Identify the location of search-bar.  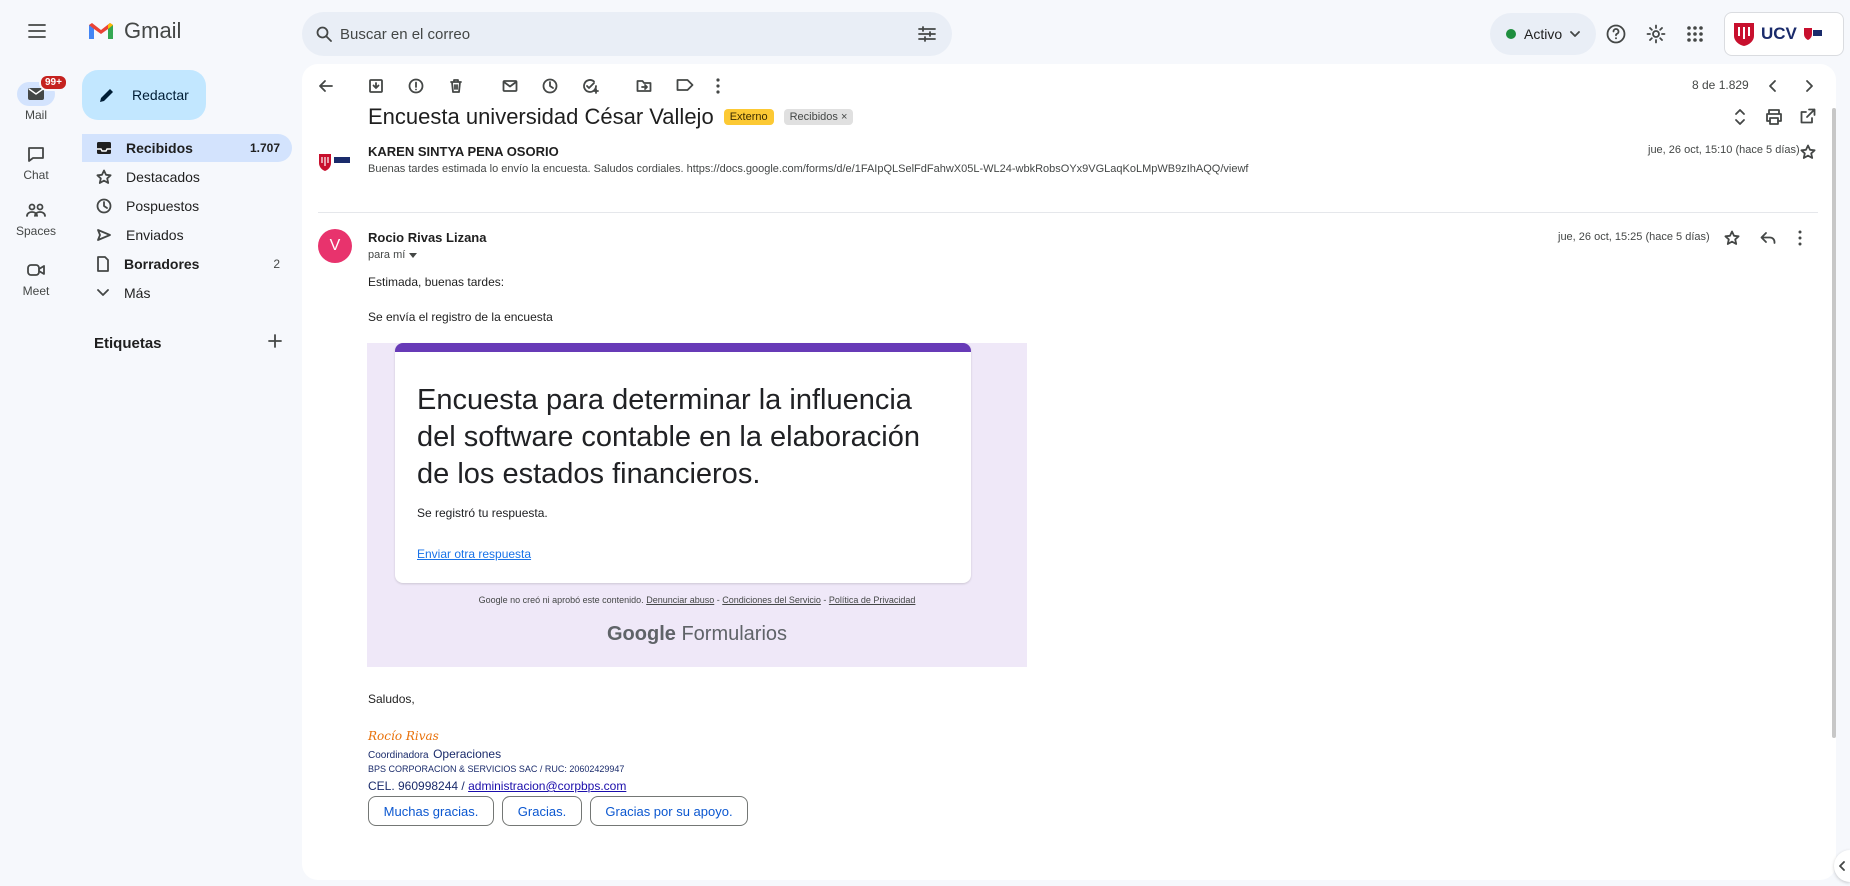
(627, 34).